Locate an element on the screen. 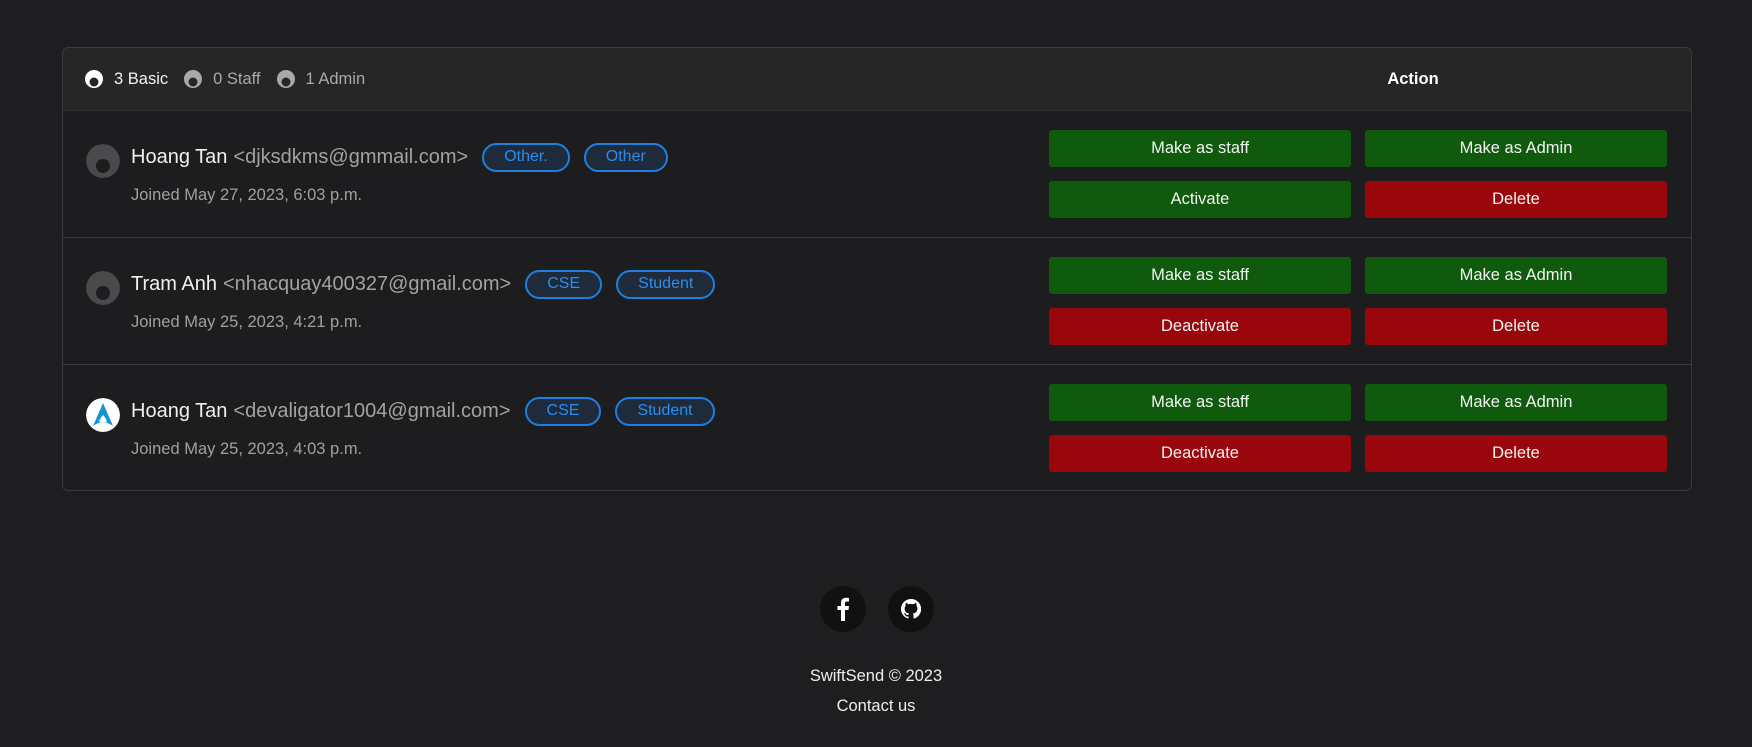 This screenshot has height=747, width=1752. contact-link: Contact us is located at coordinates (876, 706).